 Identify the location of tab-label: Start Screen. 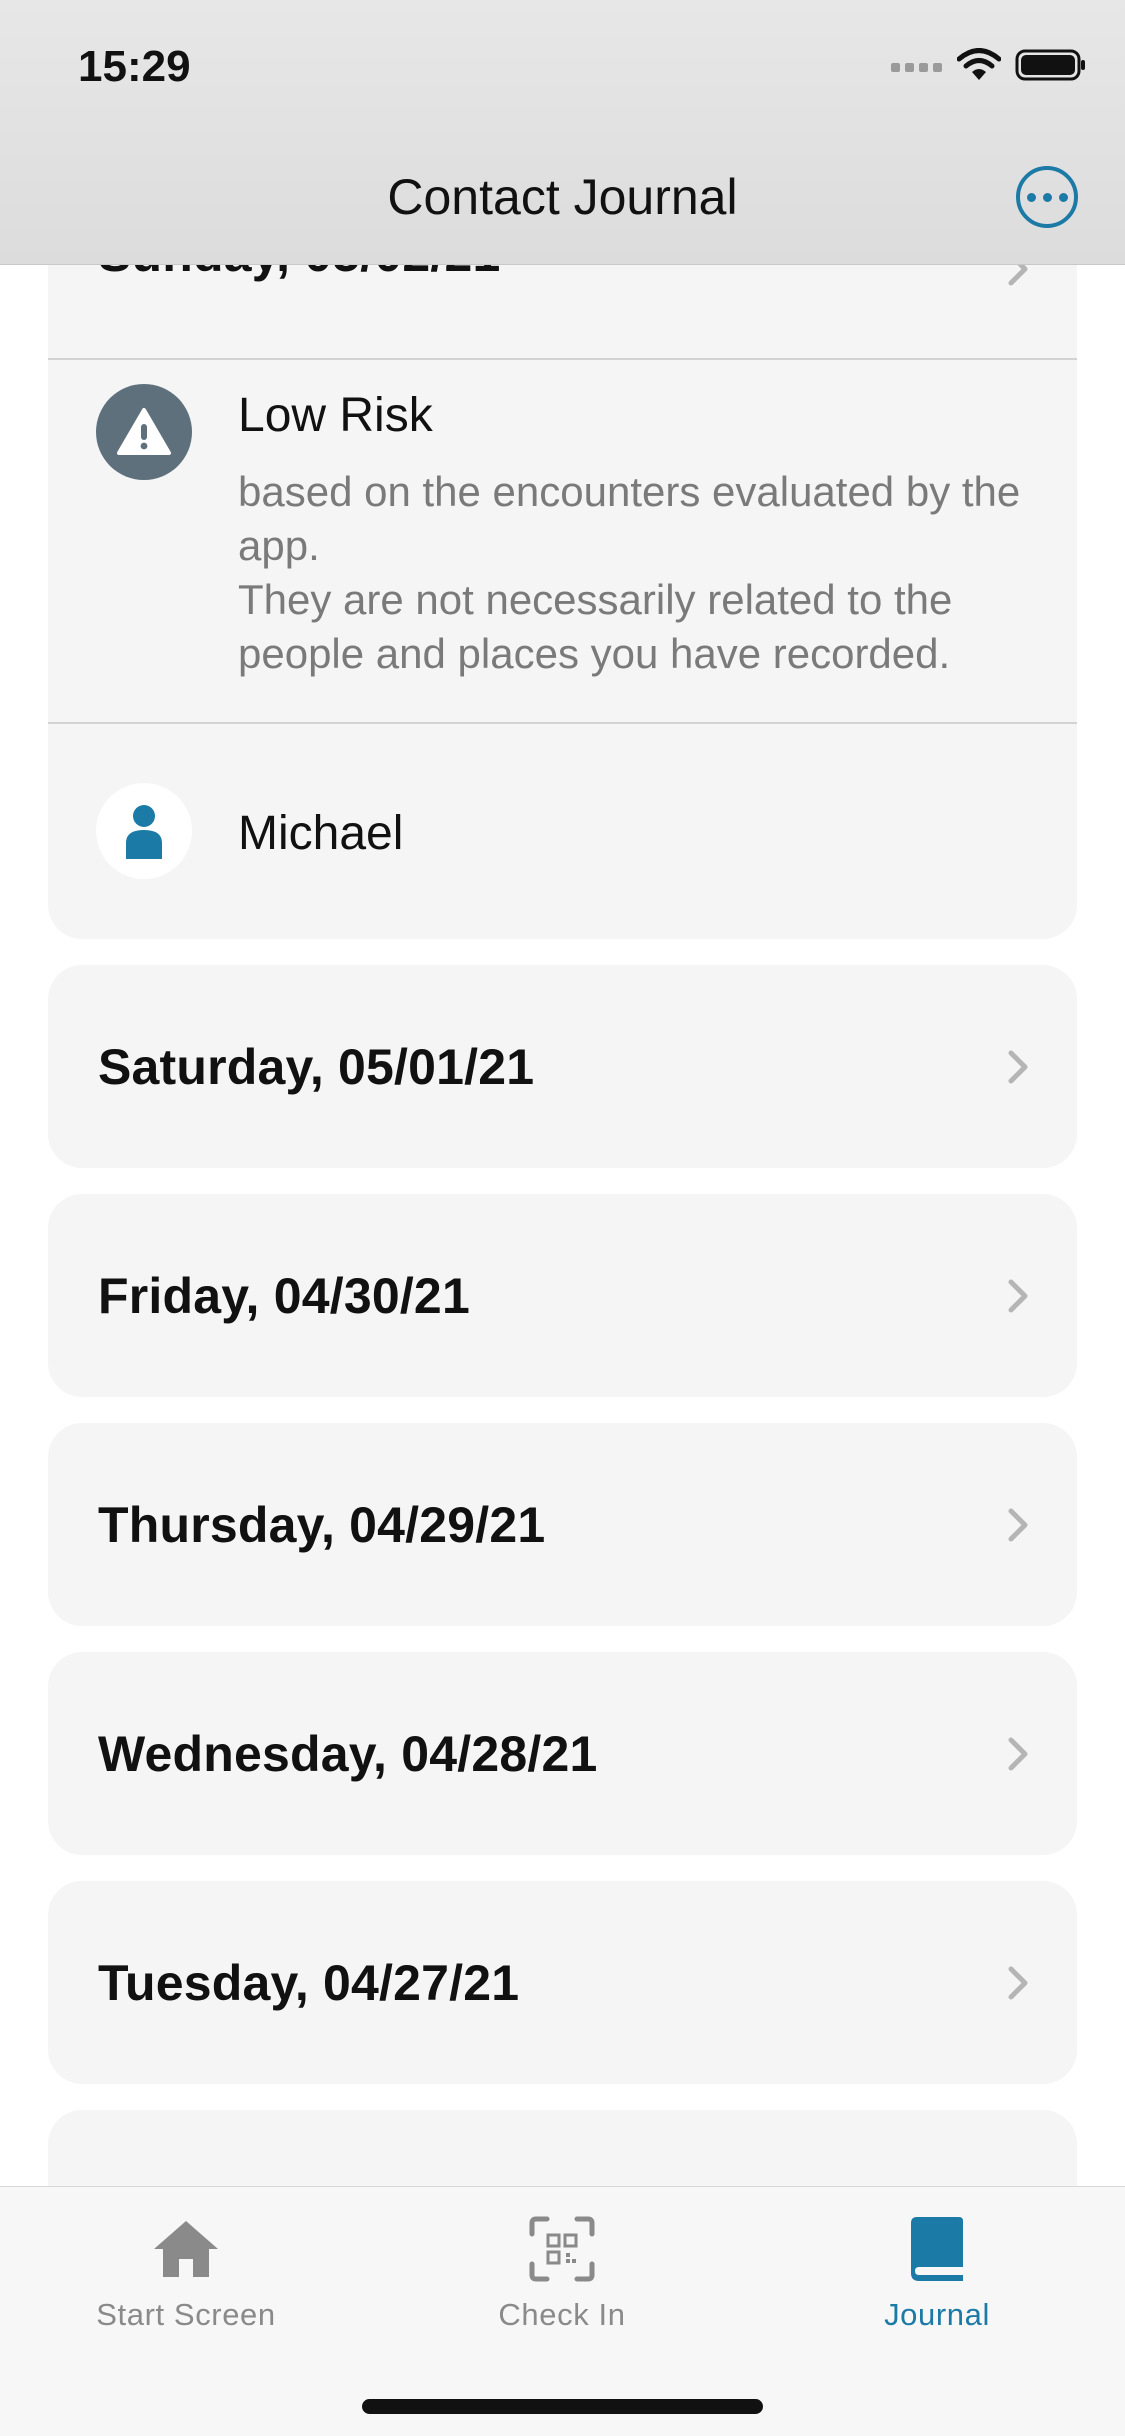
(186, 2314).